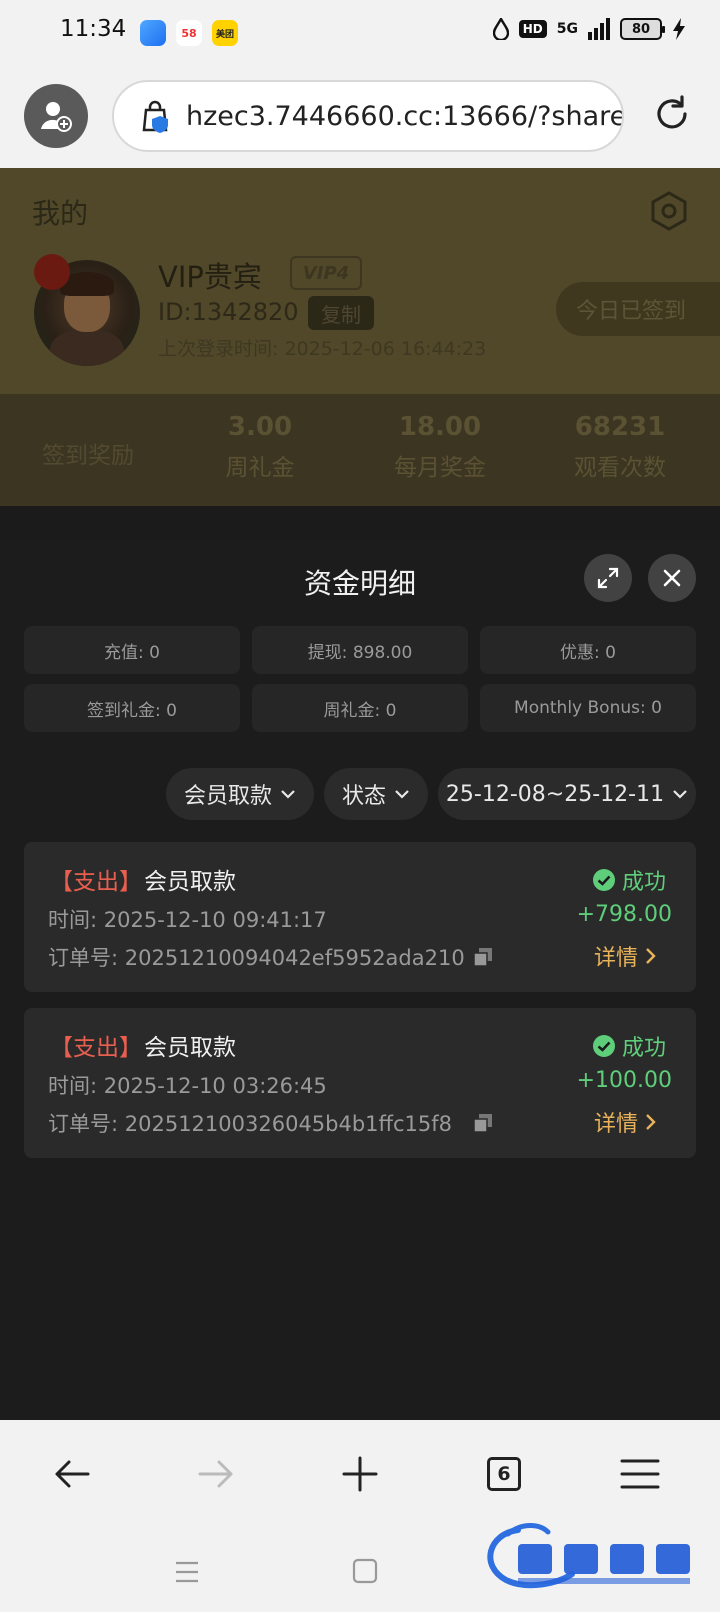  I want to click on status-filter-dropdown: 状态, so click(376, 794).